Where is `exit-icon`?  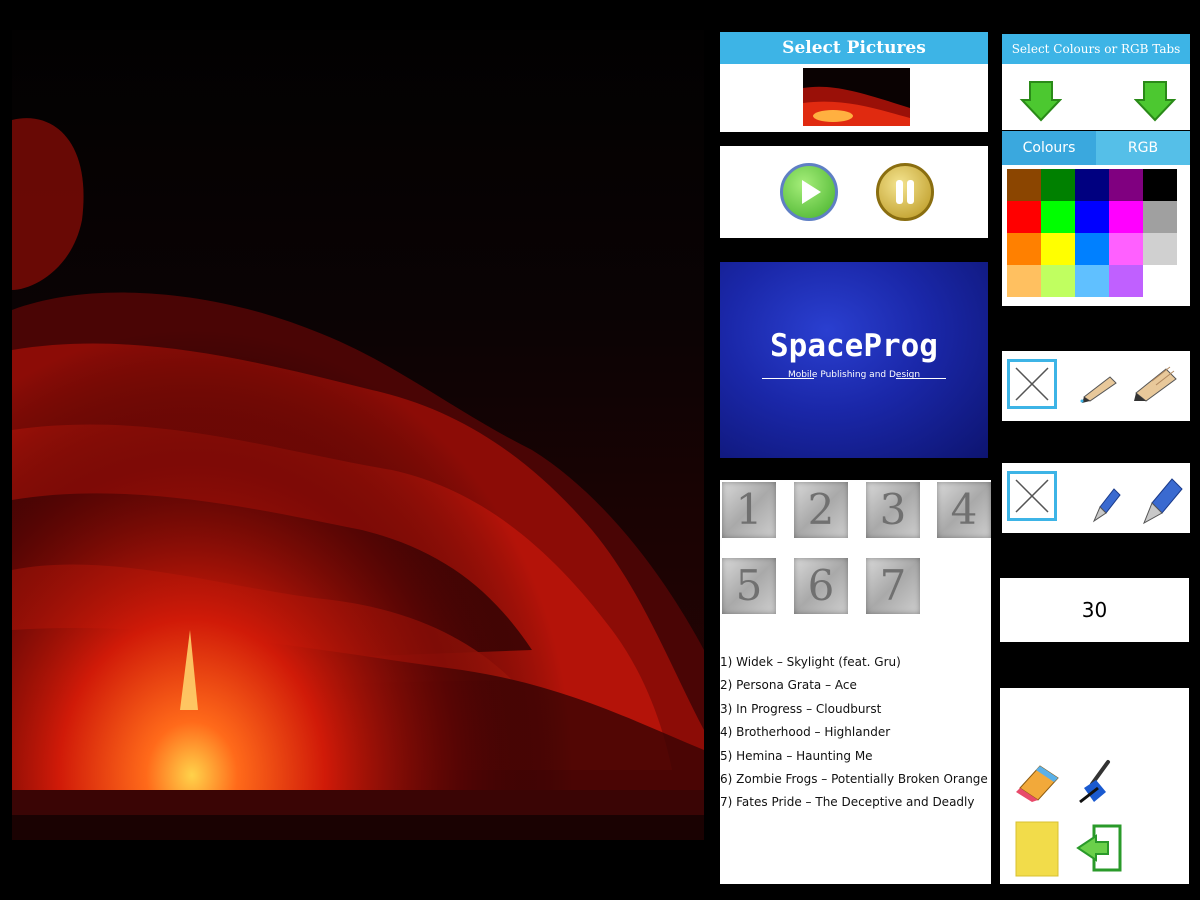 exit-icon is located at coordinates (1100, 848).